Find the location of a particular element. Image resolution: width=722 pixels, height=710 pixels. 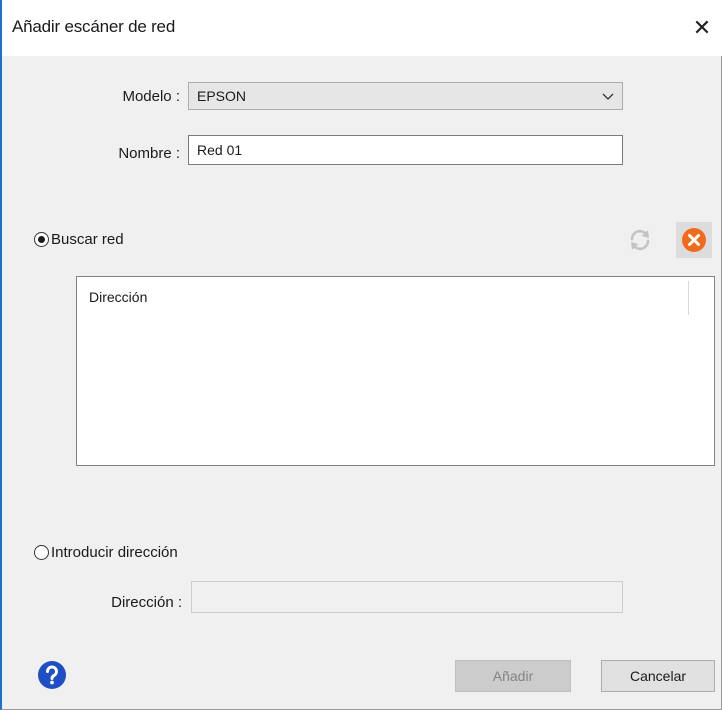

stop-search-button is located at coordinates (694, 240).